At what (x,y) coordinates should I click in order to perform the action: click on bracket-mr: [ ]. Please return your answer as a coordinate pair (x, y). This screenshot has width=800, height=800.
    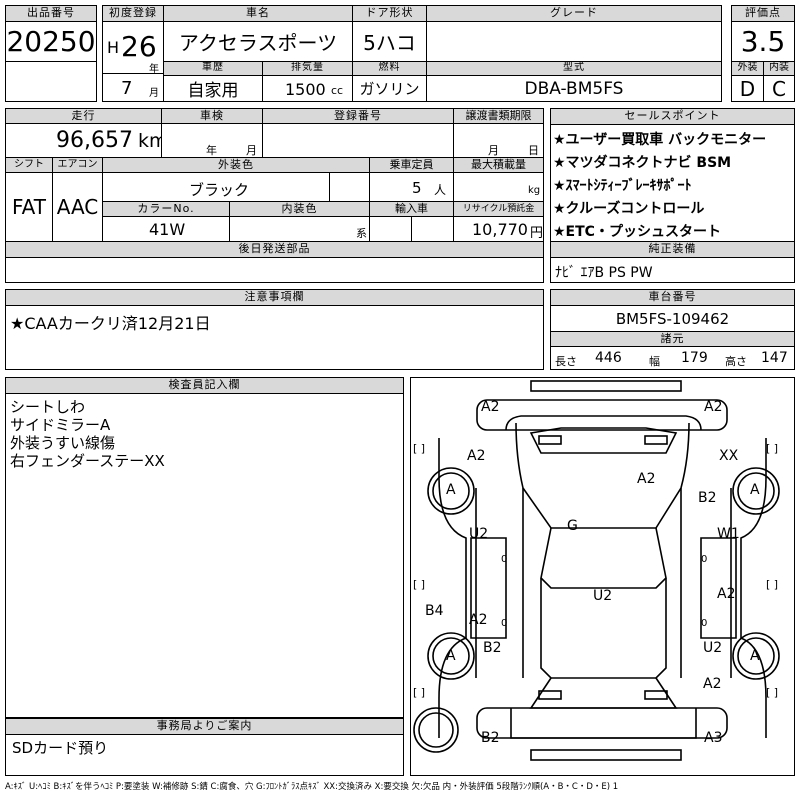
    Looking at the image, I should click on (772, 584).